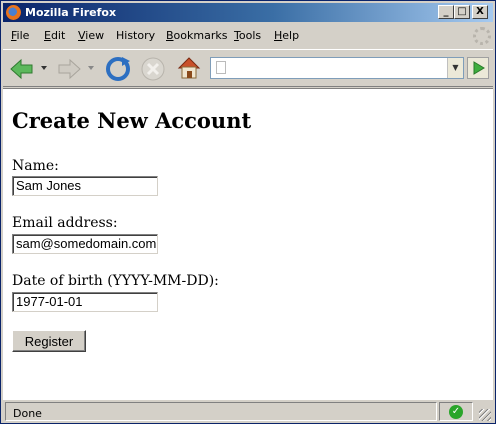 Image resolution: width=496 pixels, height=424 pixels. I want to click on dob-label: Date of birth (YYYY-MM-DD):, so click(115, 281).